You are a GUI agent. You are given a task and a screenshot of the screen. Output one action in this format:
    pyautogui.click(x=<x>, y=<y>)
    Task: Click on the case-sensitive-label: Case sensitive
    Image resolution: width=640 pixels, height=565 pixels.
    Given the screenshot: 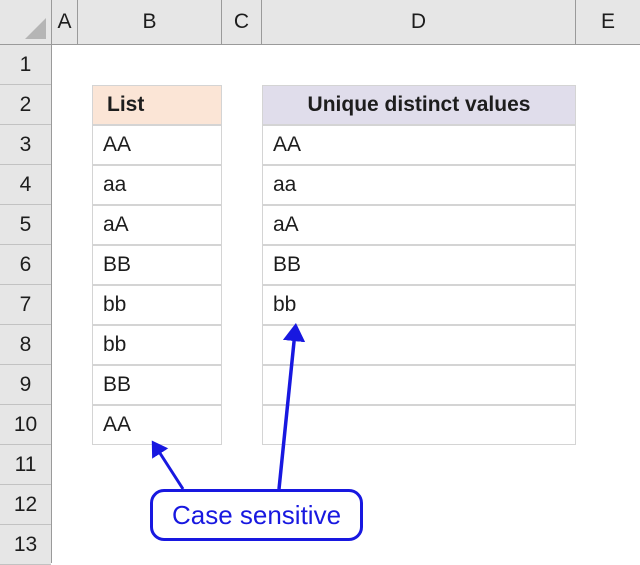 What is the action you would take?
    pyautogui.click(x=256, y=515)
    